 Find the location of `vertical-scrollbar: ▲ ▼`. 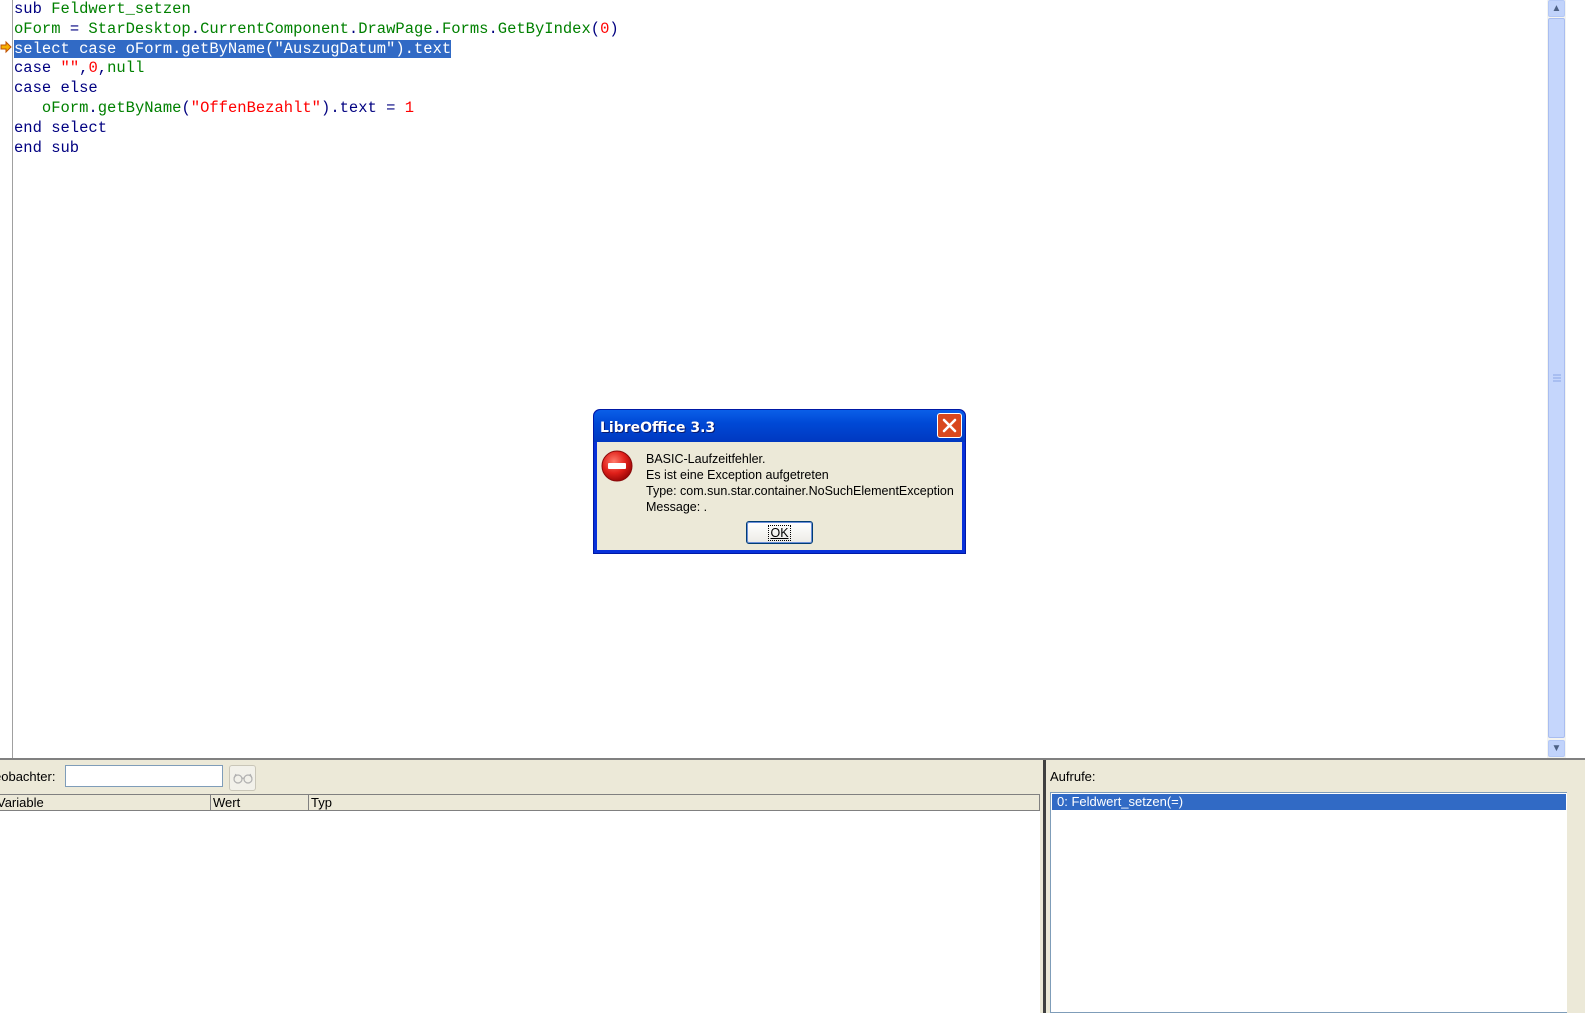

vertical-scrollbar: ▲ ▼ is located at coordinates (1556, 379).